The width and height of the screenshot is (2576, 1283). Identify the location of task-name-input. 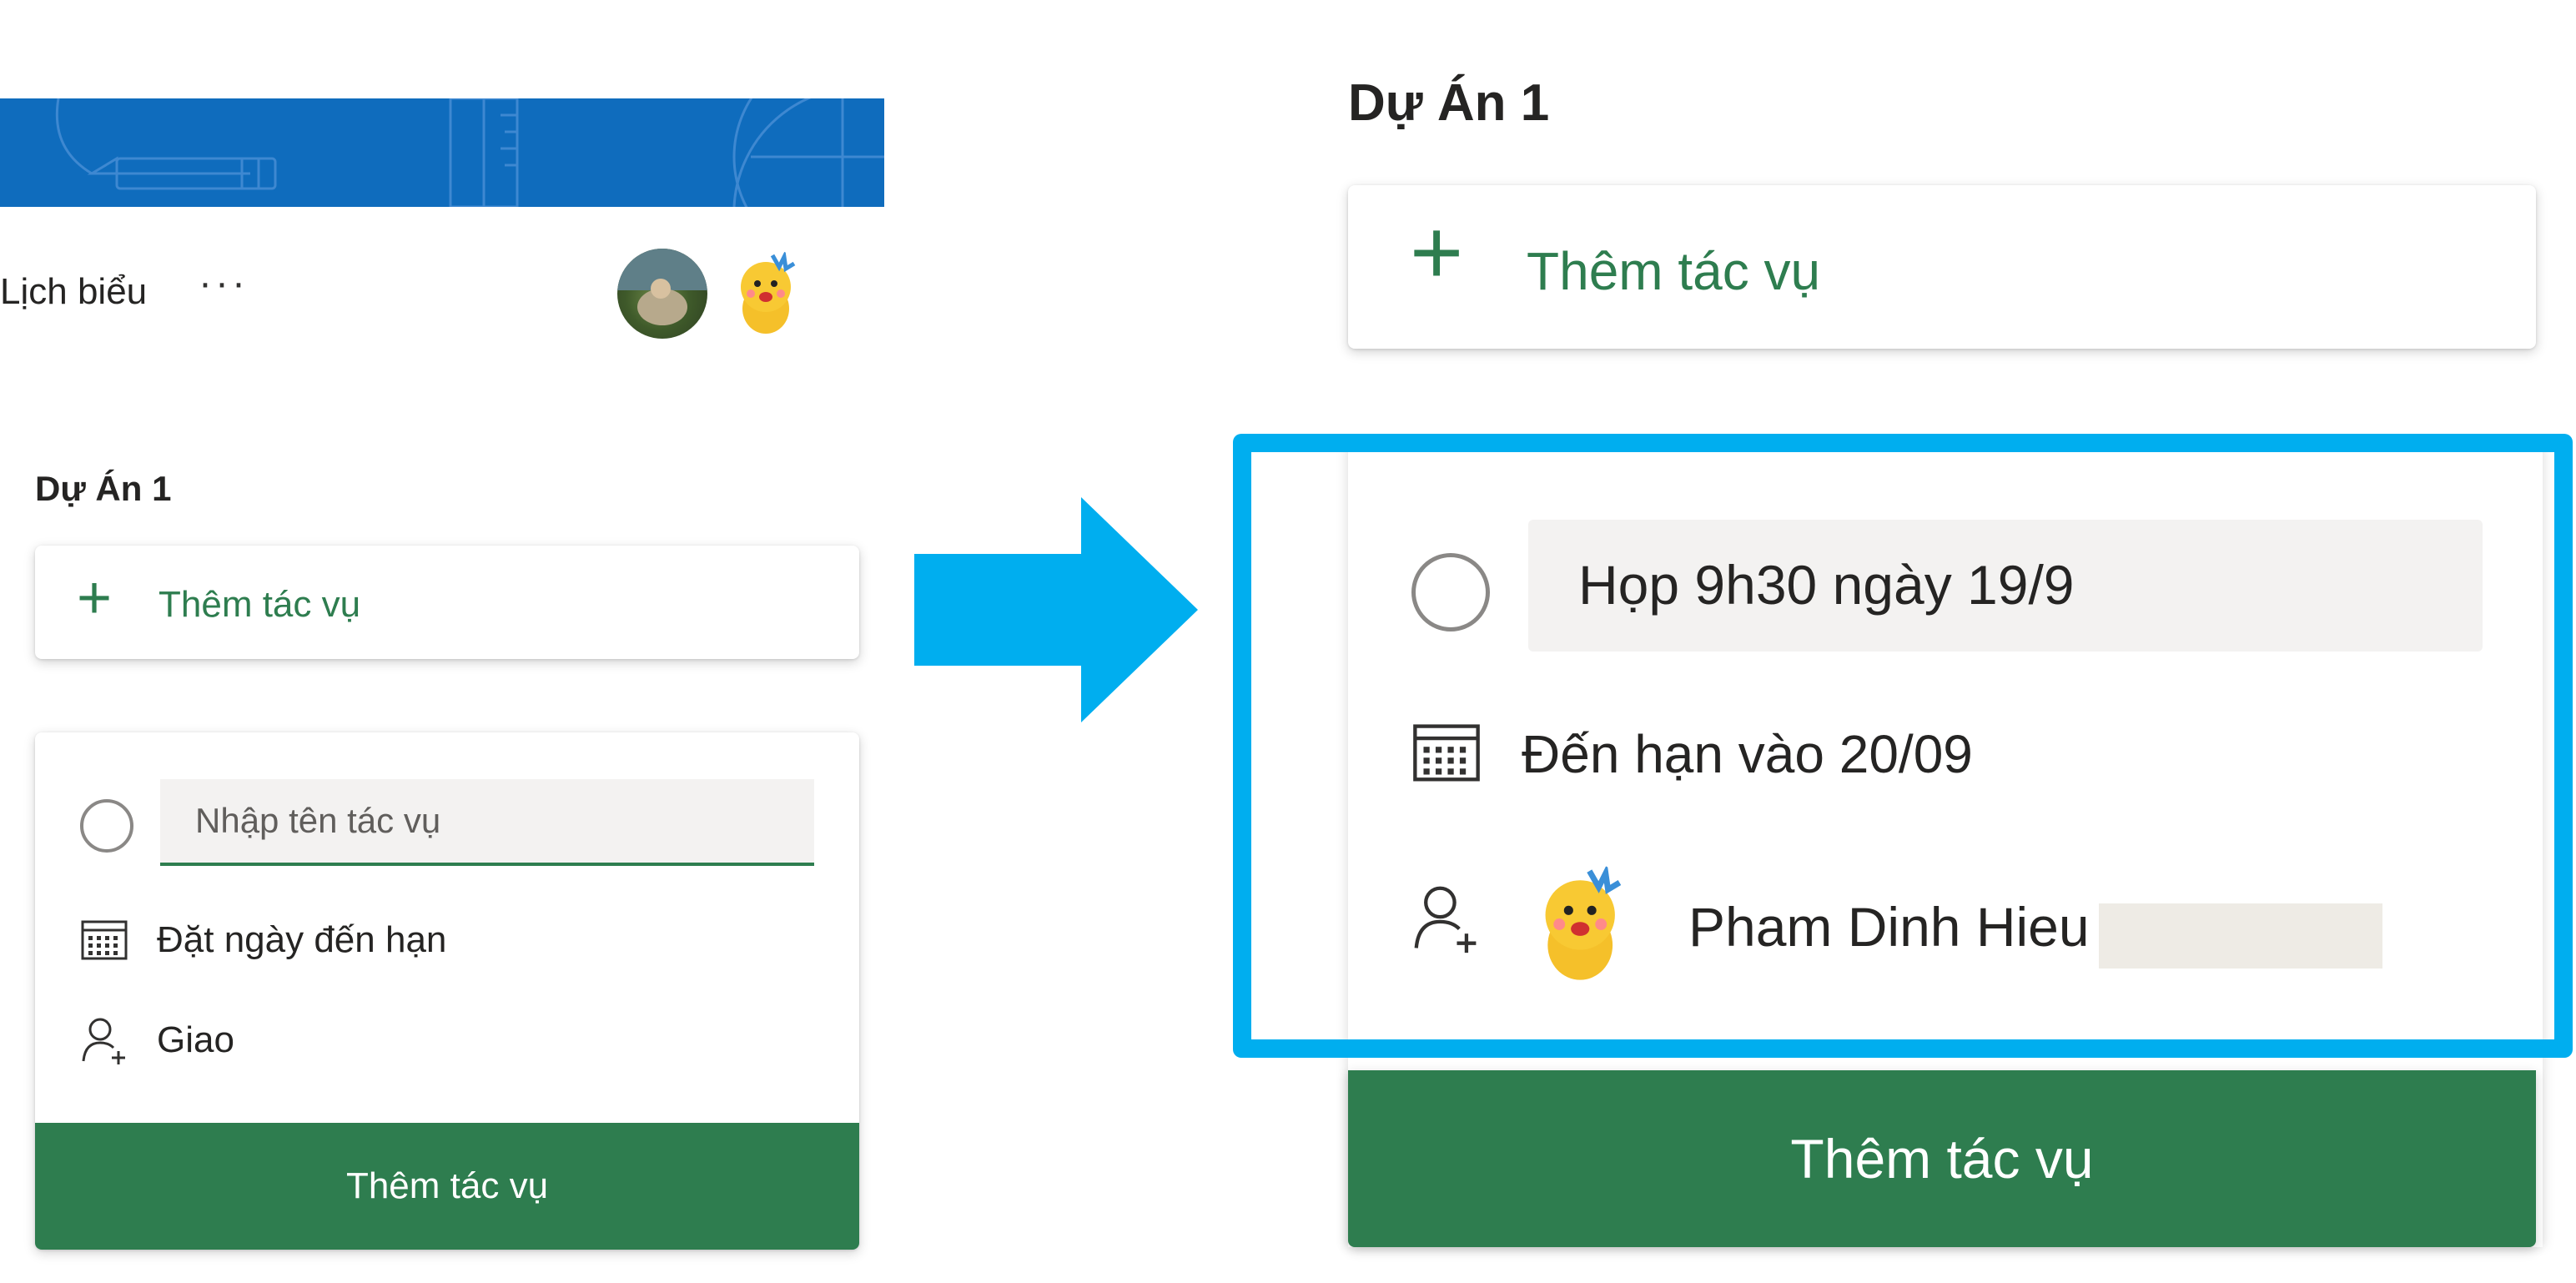
(487, 822).